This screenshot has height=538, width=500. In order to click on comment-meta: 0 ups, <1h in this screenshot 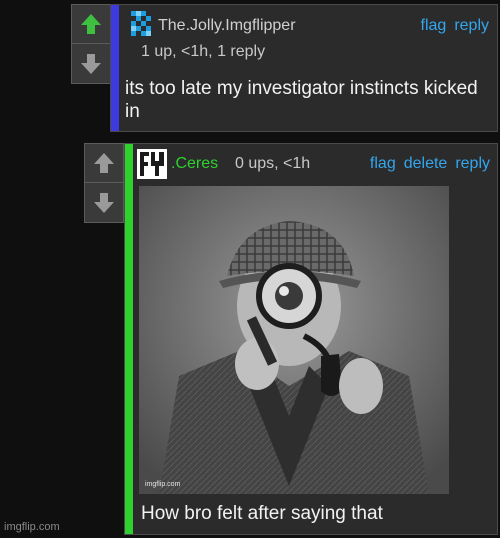, I will do `click(273, 163)`.